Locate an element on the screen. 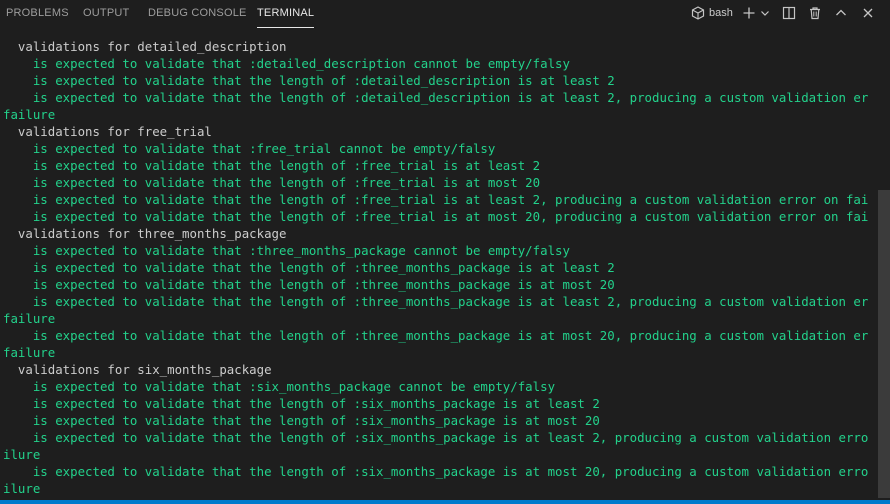 This screenshot has width=890, height=504. tab-problems: PROBLEMS is located at coordinates (37, 13).